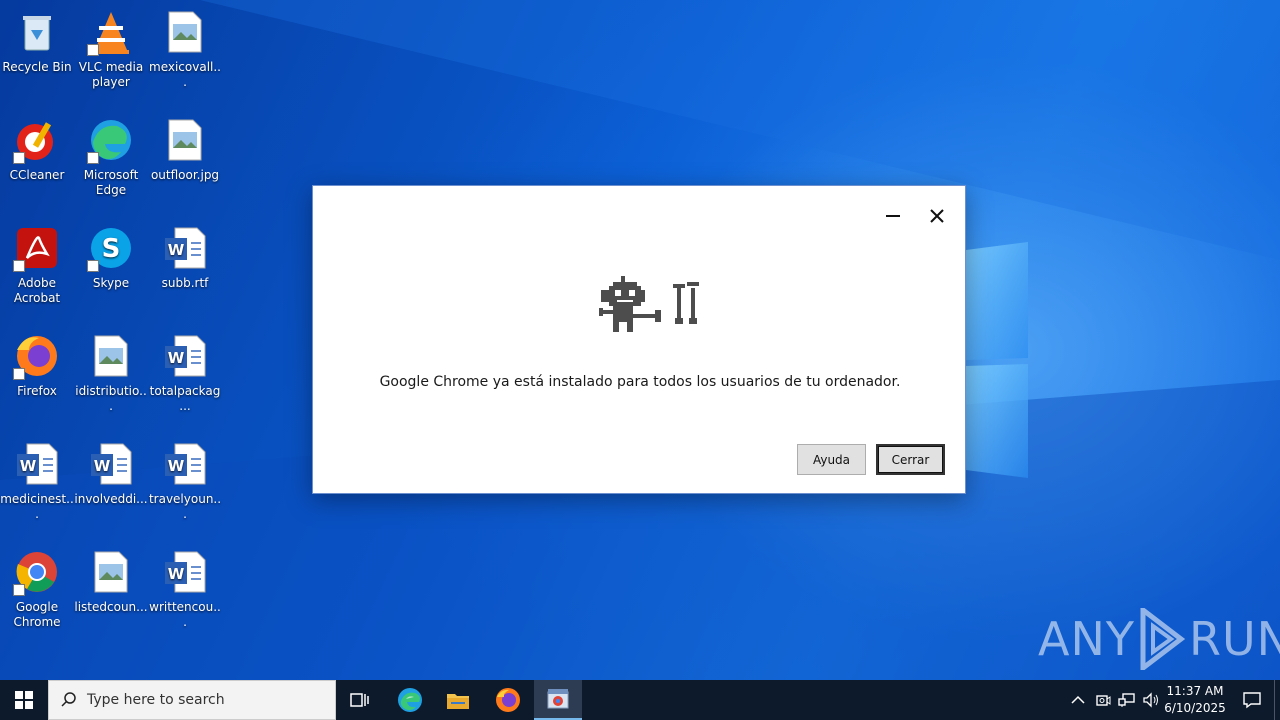  I want to click on desktop-icon: S Skype, so click(111, 257).